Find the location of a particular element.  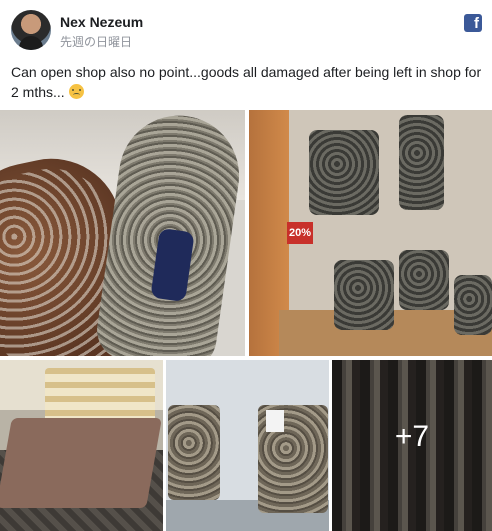

photo-moldy-belts: +7 is located at coordinates (412, 445).